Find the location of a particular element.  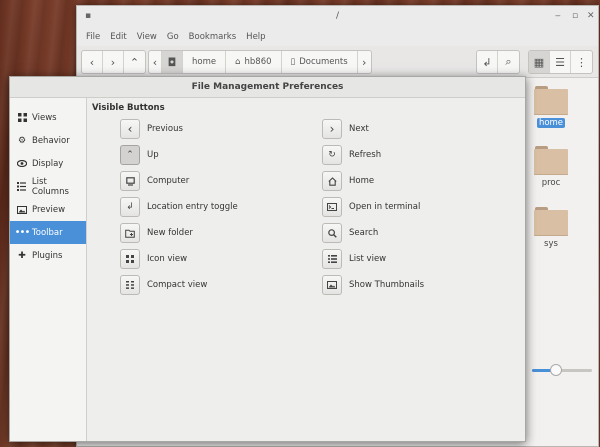

thumbnail-icon is located at coordinates (332, 285).